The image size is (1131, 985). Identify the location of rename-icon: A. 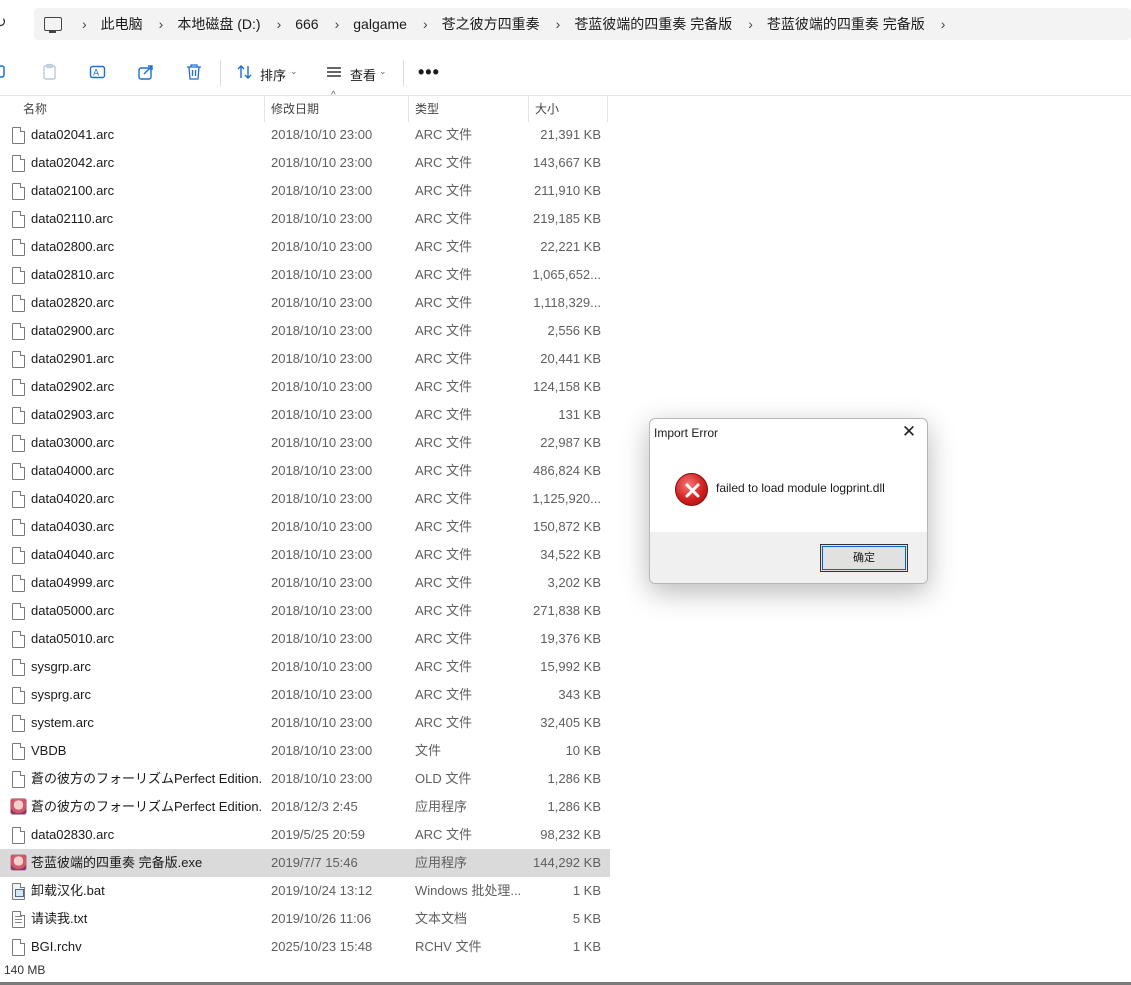
(98, 72).